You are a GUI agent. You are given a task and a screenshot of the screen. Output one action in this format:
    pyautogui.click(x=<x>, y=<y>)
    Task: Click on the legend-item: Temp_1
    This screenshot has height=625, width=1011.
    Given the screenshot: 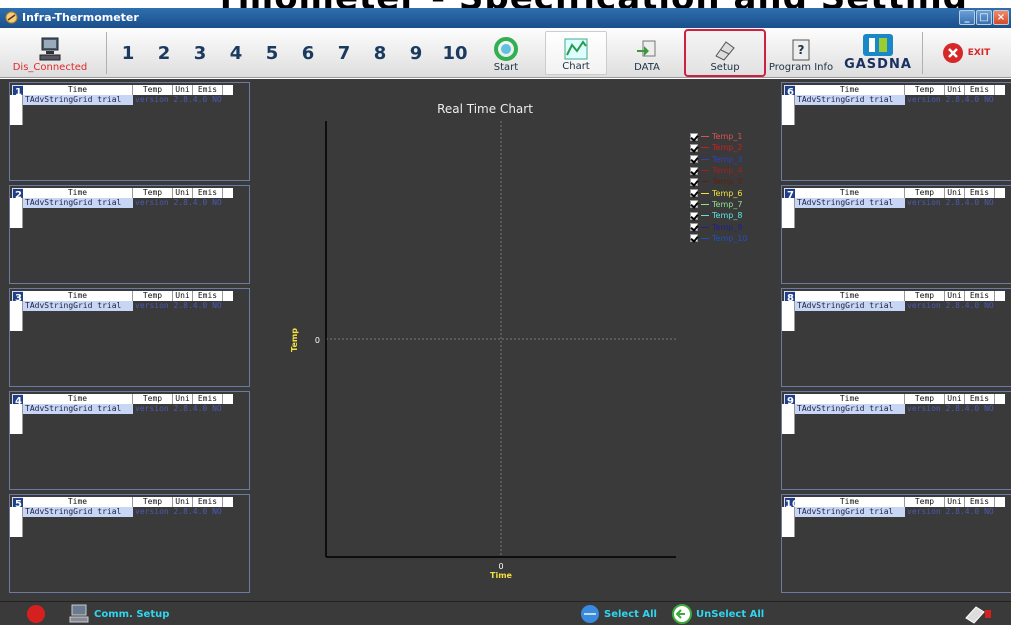 What is the action you would take?
    pyautogui.click(x=719, y=136)
    